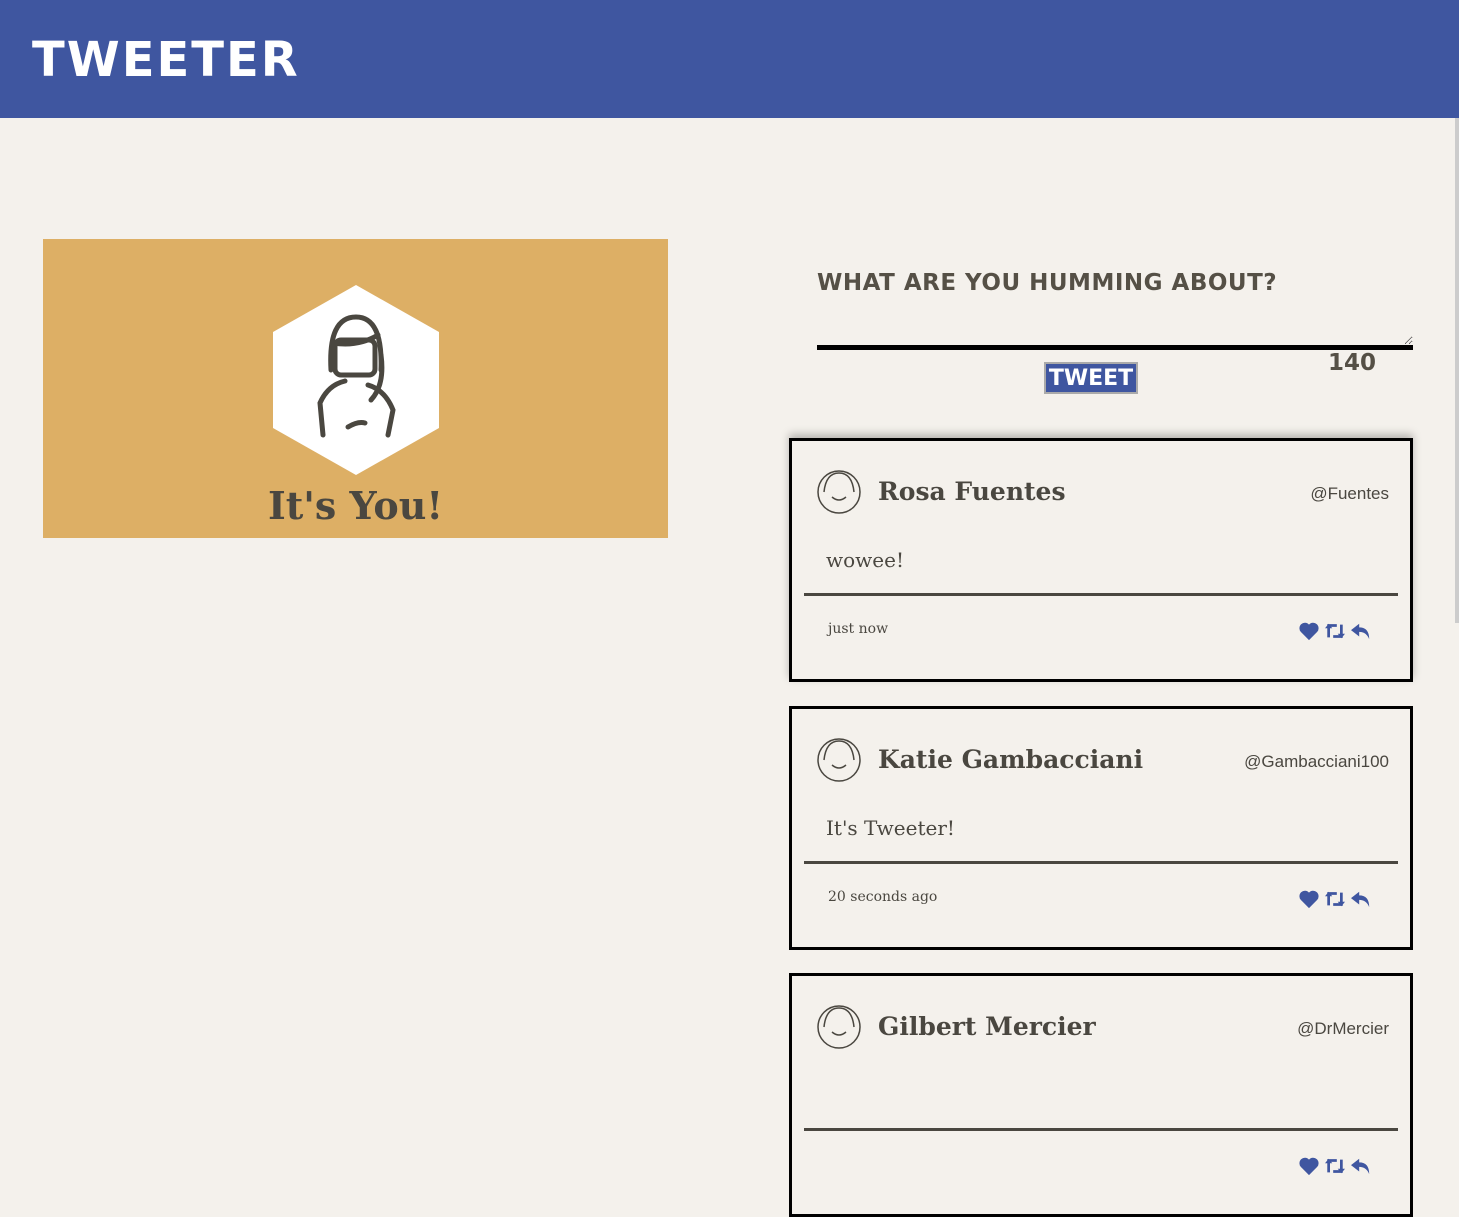 This screenshot has height=1217, width=1459. Describe the element at coordinates (1101, 560) in the screenshot. I see `tweet-card: Rosa Fuentes @Fuentes wowee! just now` at that location.